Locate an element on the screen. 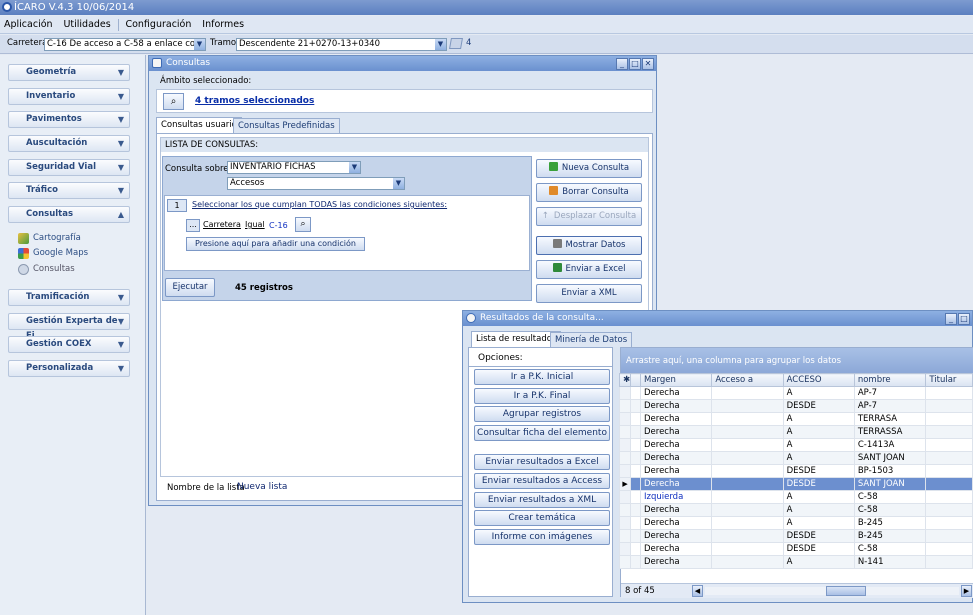  nav-geometria: Geometría ▼ is located at coordinates (69, 72).